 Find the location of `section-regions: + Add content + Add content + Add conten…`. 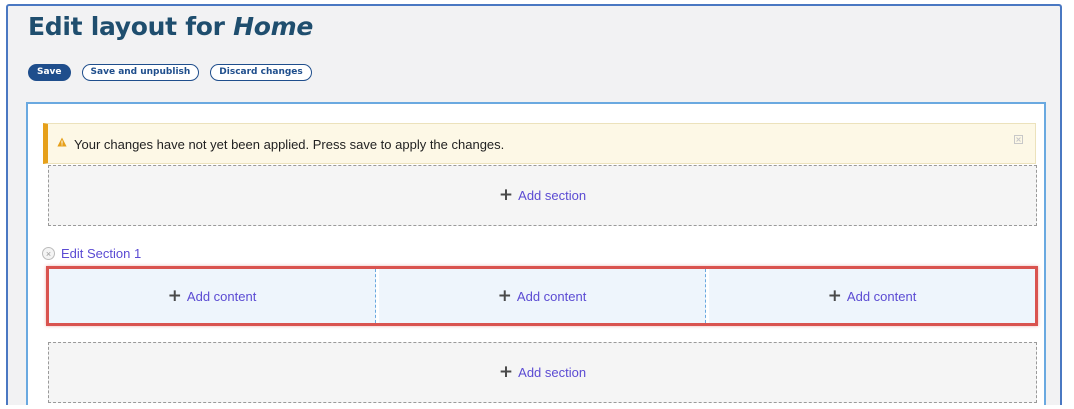

section-regions: + Add content + Add content + Add conten… is located at coordinates (542, 296).